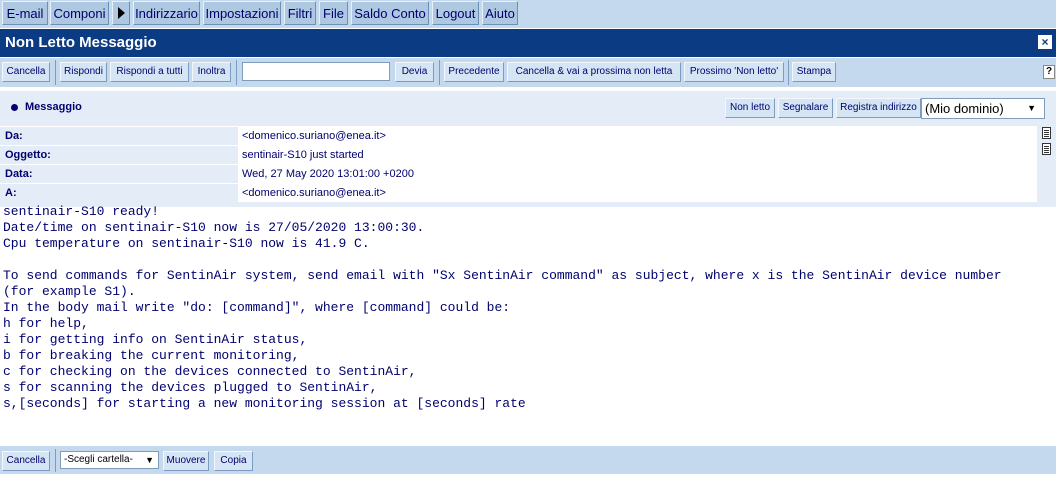  Describe the element at coordinates (14, 107) in the screenshot. I see `bullet-icon` at that location.